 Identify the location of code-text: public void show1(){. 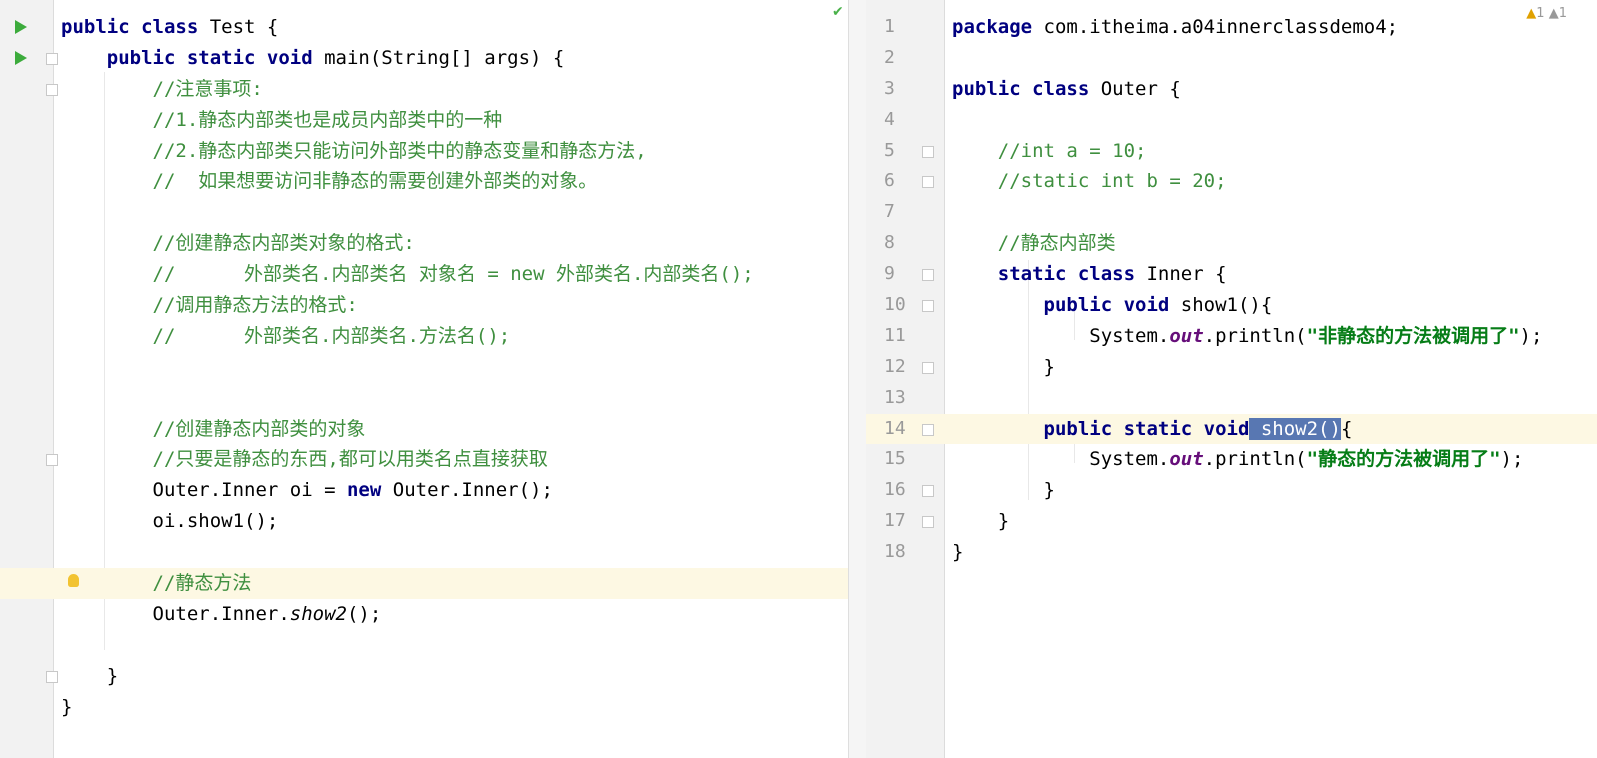
(1112, 305).